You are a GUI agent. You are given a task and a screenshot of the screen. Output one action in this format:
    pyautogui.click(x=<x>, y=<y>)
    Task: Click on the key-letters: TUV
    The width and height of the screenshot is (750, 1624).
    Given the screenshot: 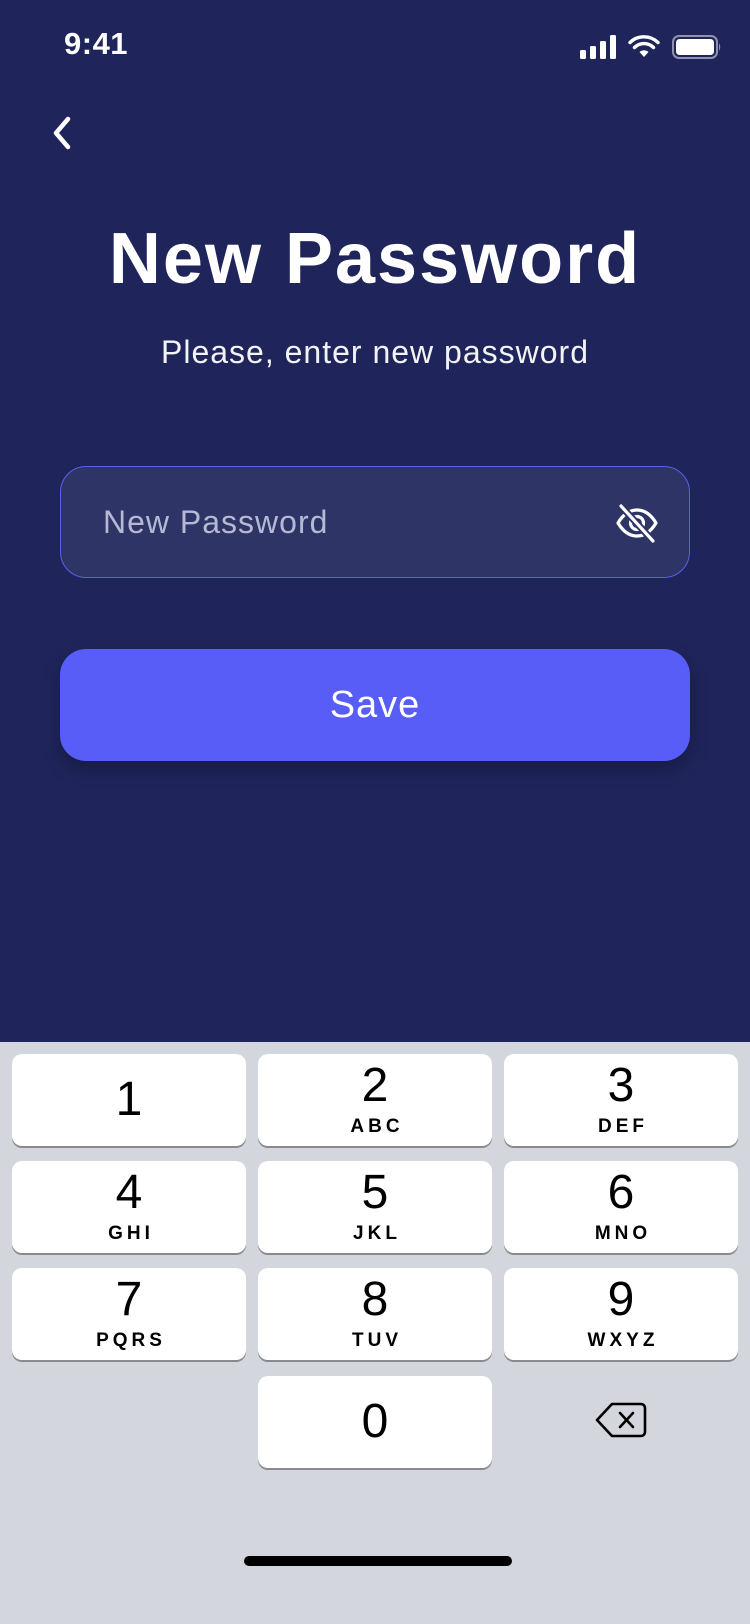 What is the action you would take?
    pyautogui.click(x=377, y=1340)
    